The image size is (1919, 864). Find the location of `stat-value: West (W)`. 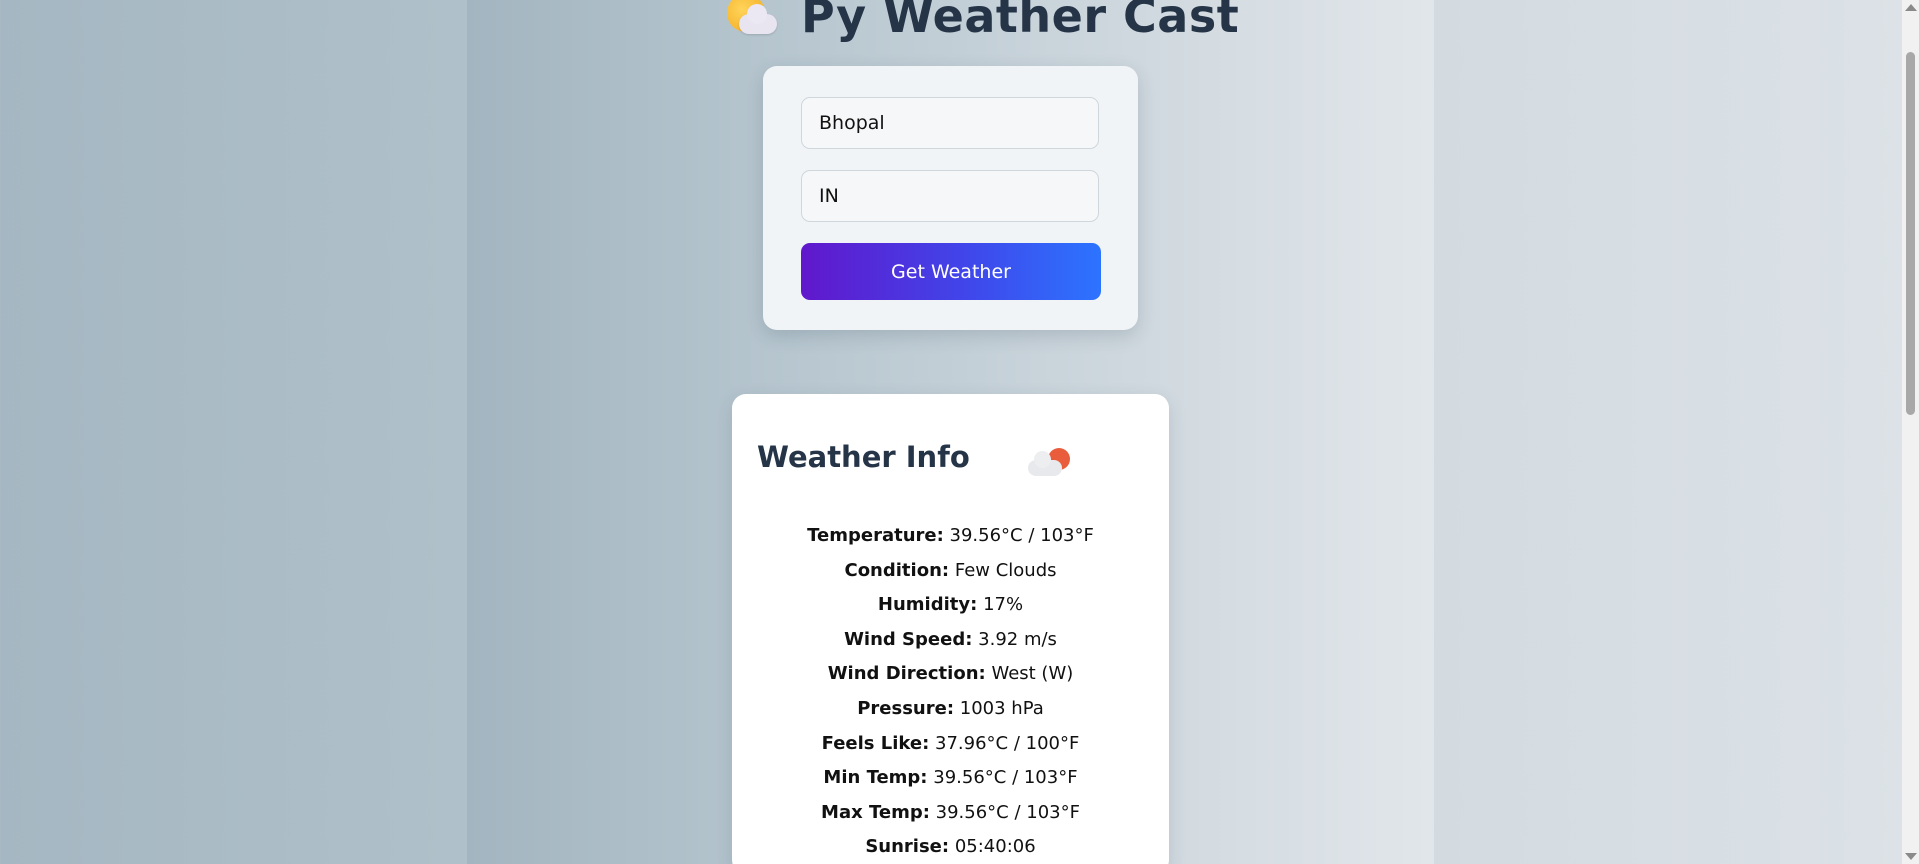

stat-value: West (W) is located at coordinates (1032, 674).